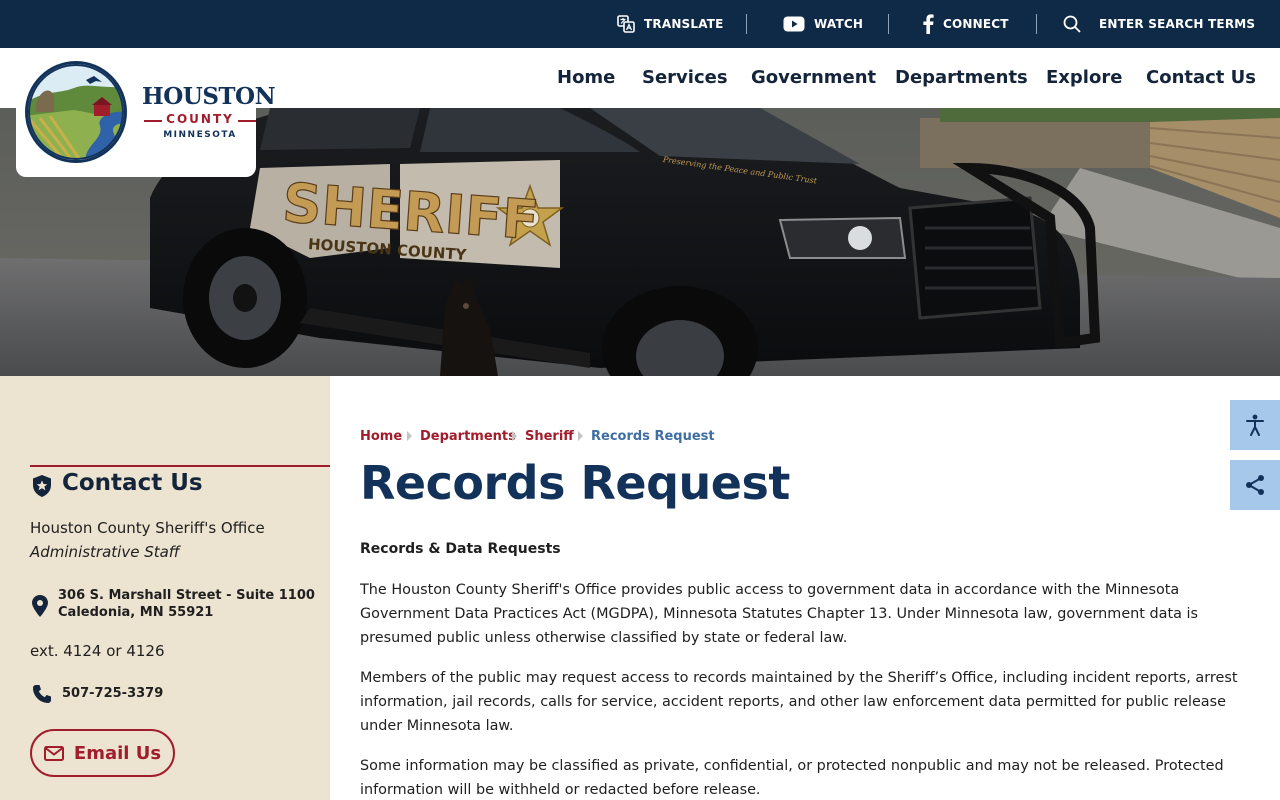 This screenshot has height=800, width=1280. Describe the element at coordinates (575, 483) in the screenshot. I see `page-title: Records Request` at that location.